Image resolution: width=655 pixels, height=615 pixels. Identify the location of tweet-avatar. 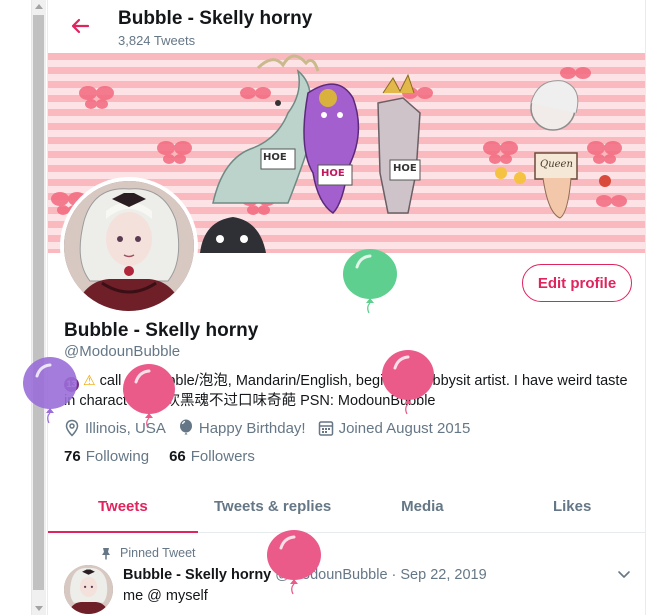
(88, 589).